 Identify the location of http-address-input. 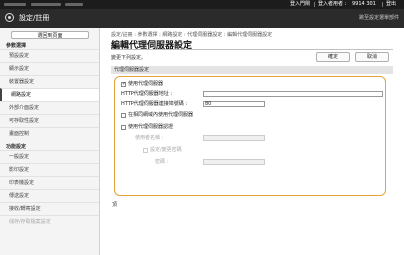
(293, 94).